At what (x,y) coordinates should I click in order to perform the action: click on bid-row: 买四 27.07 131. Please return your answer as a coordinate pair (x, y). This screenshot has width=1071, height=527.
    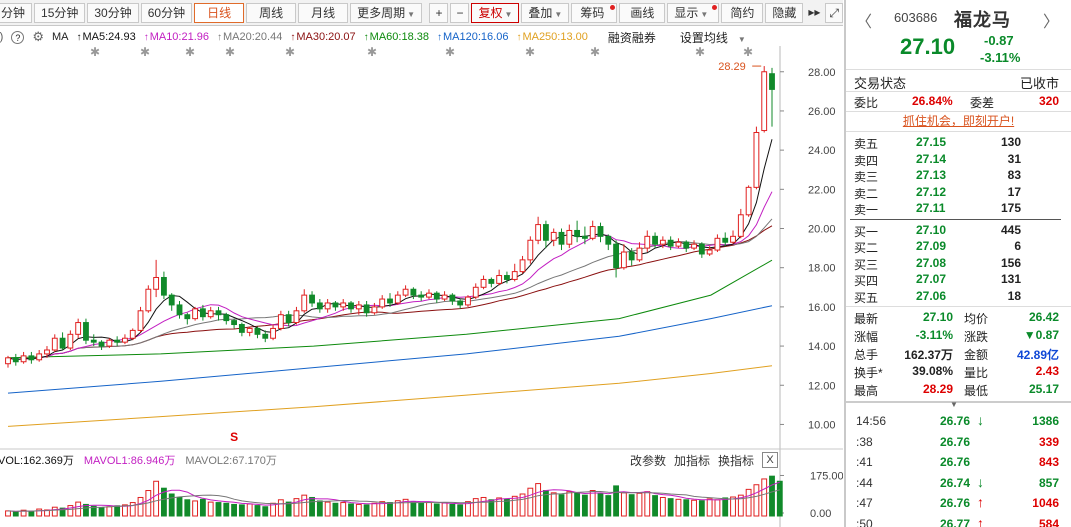
    Looking at the image, I should click on (958, 279).